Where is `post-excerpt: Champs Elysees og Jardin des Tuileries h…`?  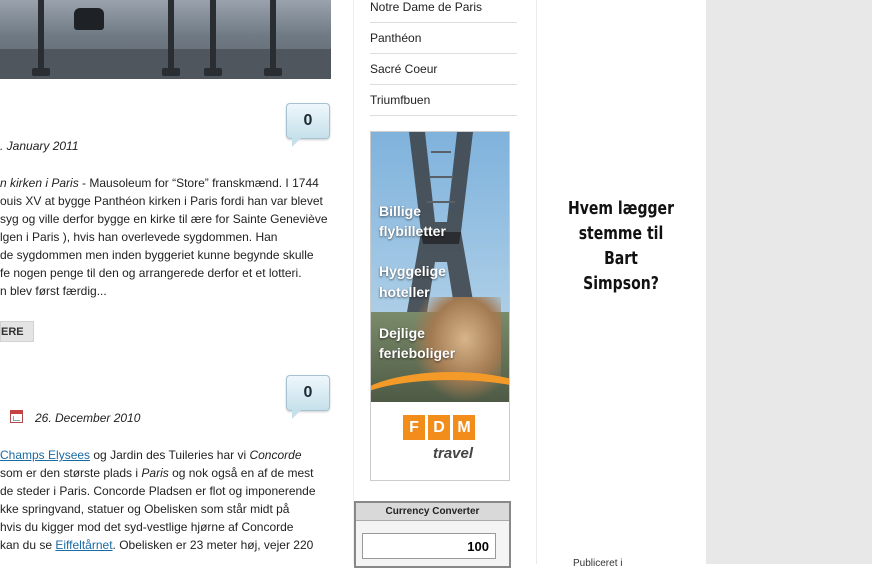 post-excerpt: Champs Elysees og Jardin des Tuileries h… is located at coordinates (165, 500).